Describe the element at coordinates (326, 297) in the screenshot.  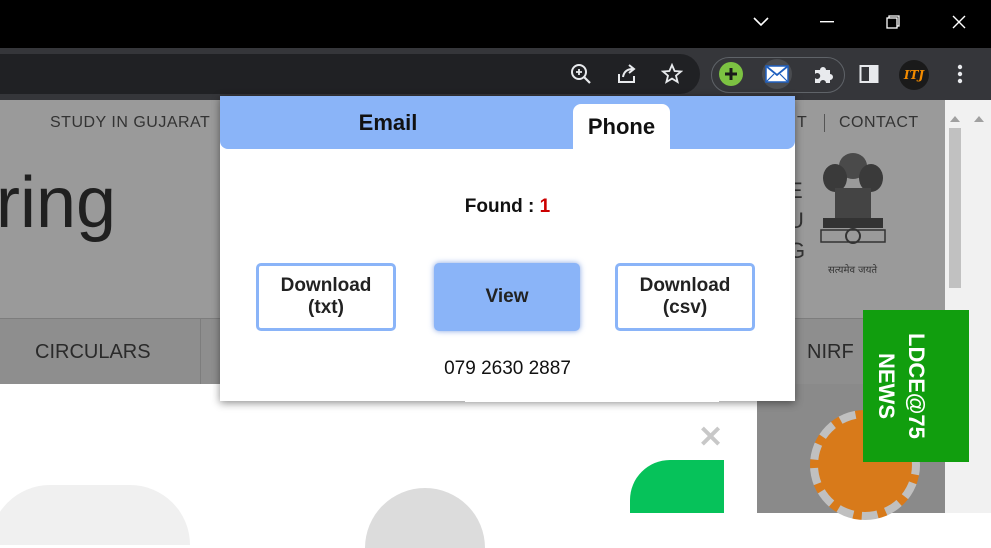
I see `download-txt-button: Download (txt)` at that location.